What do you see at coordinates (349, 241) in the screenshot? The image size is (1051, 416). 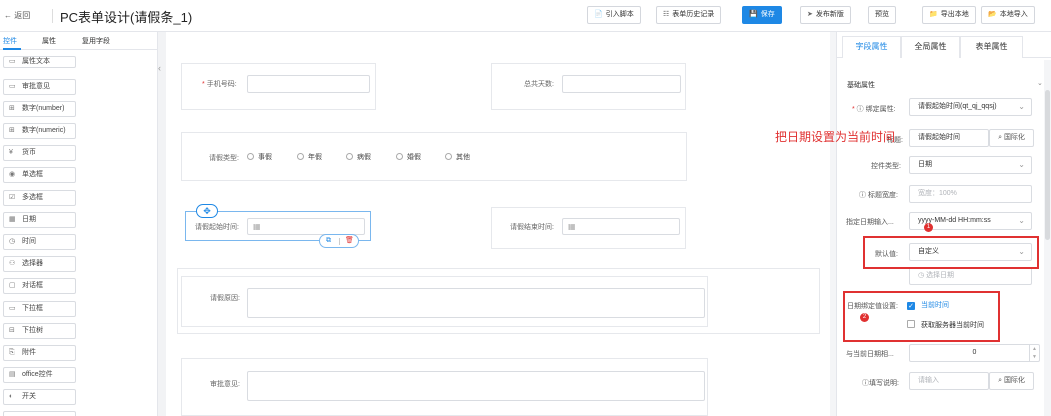 I see `delete-icon: 🗑` at bounding box center [349, 241].